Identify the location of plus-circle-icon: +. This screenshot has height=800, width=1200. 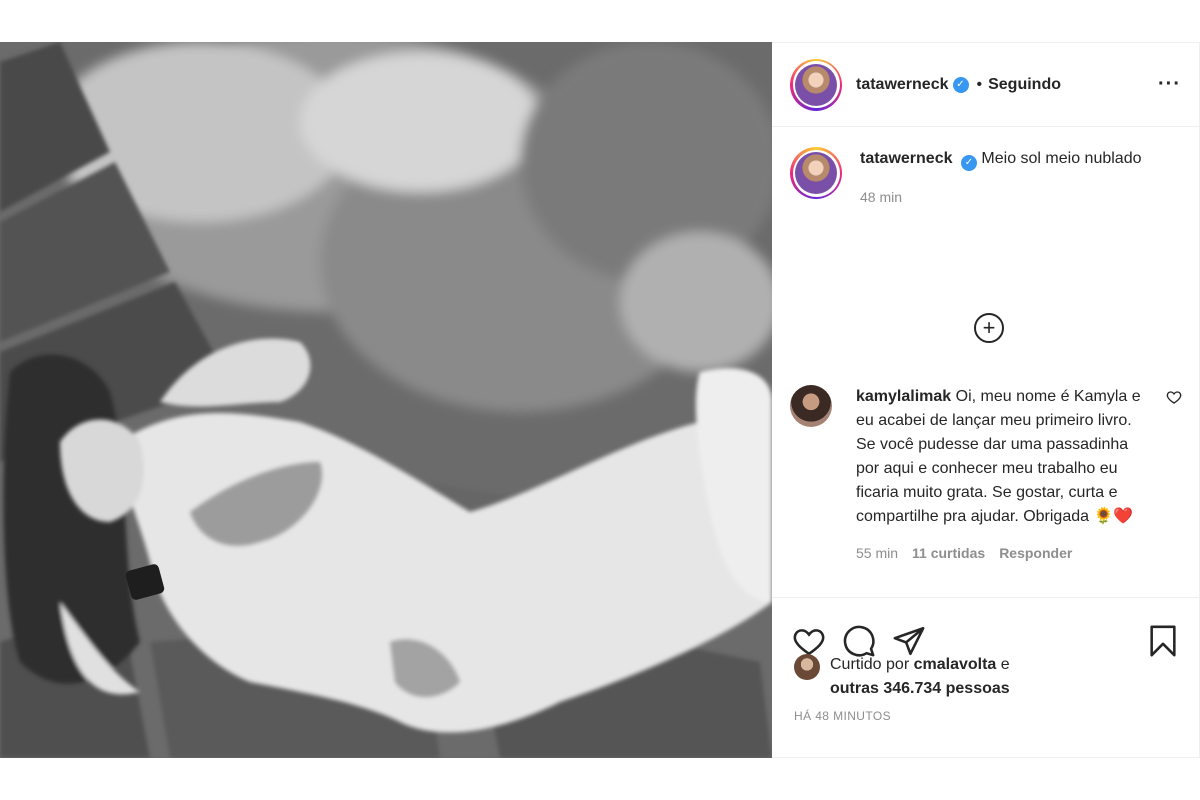
(989, 327).